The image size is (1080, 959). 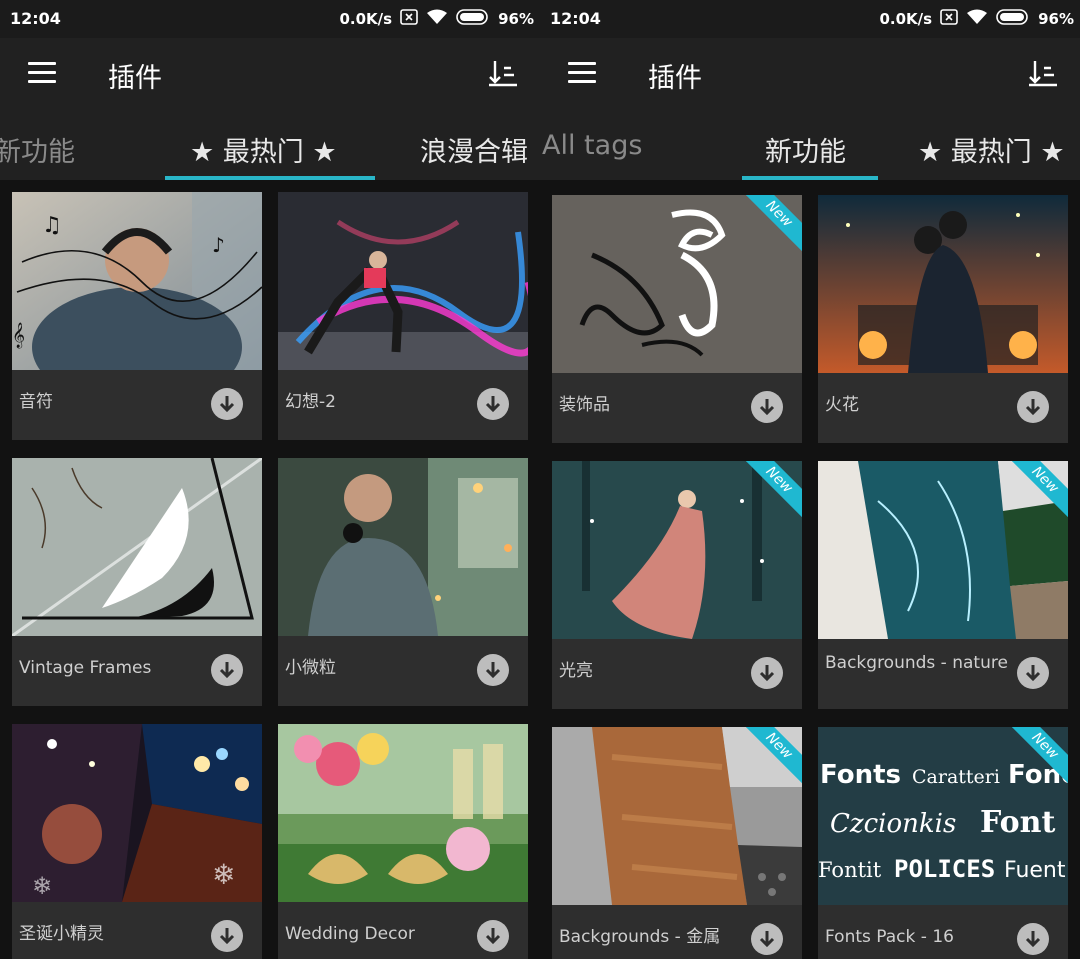 I want to click on plugin-card: ❄ ❄ 圣诞小精灵, so click(x=137, y=841).